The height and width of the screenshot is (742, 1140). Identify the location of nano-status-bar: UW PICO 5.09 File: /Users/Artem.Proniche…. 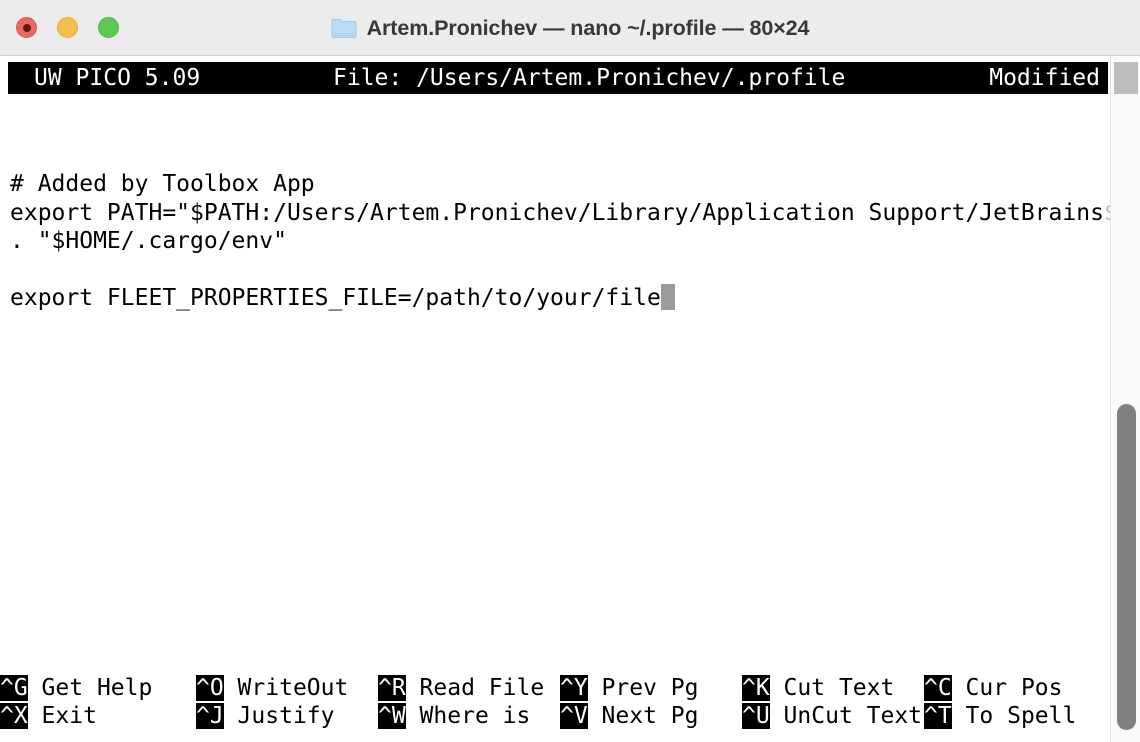
(558, 78).